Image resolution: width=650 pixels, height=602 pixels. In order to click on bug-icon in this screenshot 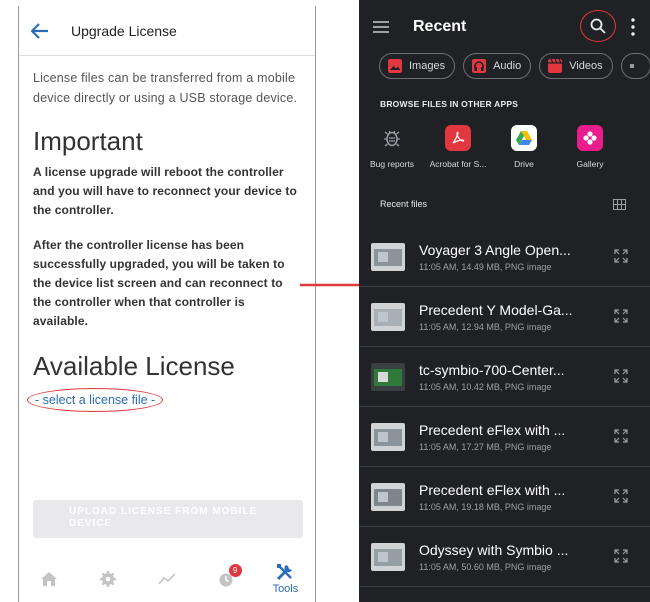, I will do `click(392, 138)`.